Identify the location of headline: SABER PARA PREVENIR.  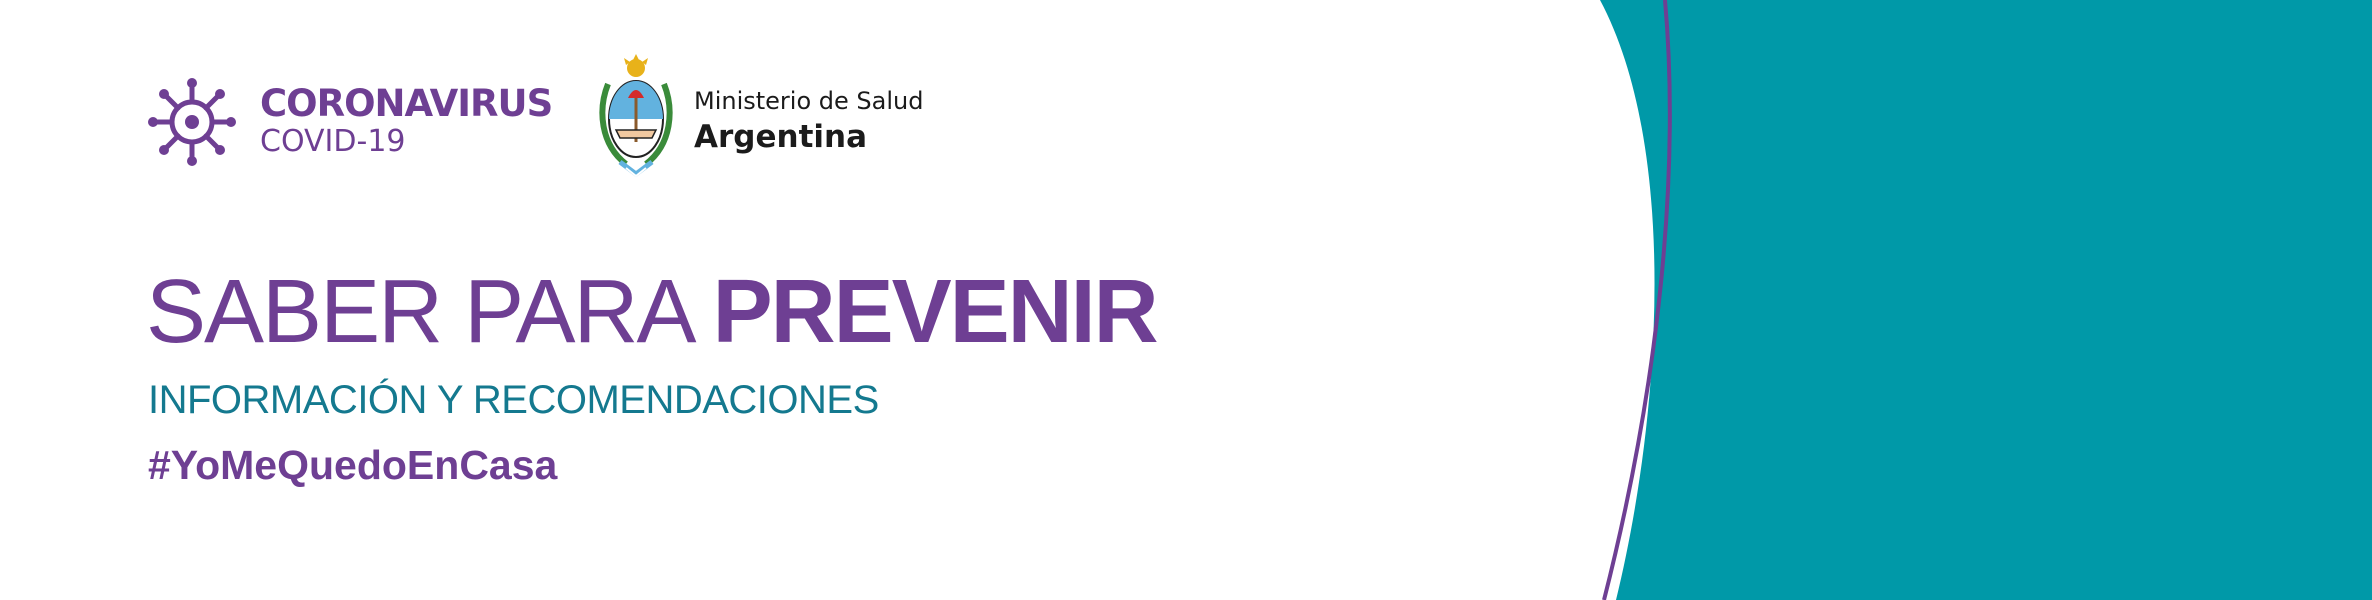
(652, 312).